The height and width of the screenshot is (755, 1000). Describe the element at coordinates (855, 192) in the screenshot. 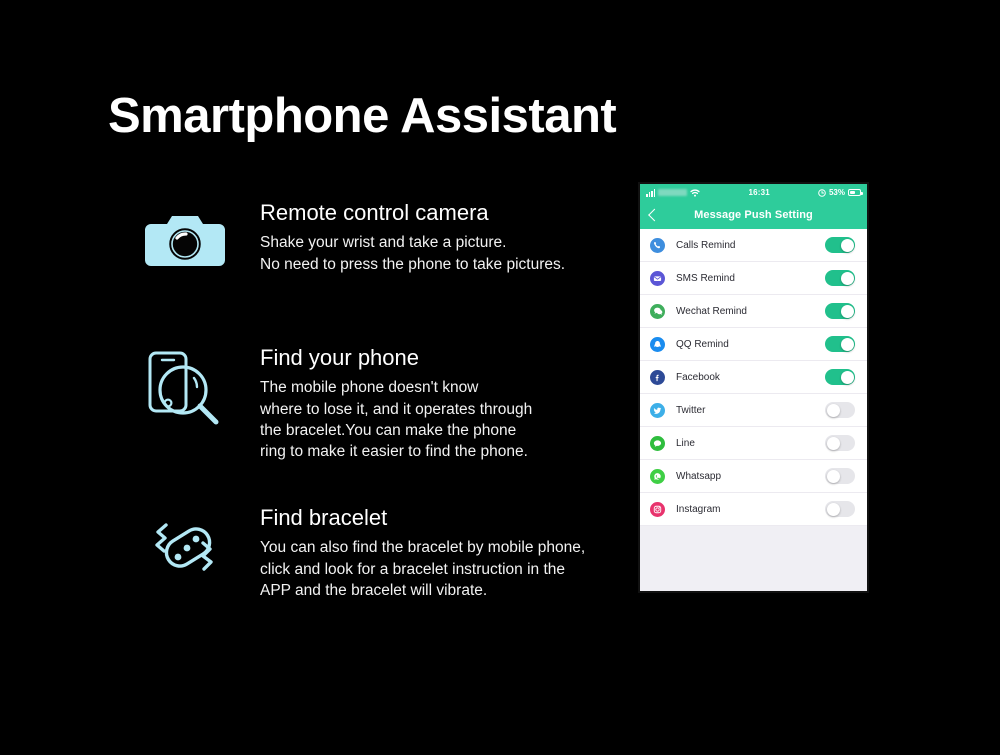

I see `battery-icon` at that location.